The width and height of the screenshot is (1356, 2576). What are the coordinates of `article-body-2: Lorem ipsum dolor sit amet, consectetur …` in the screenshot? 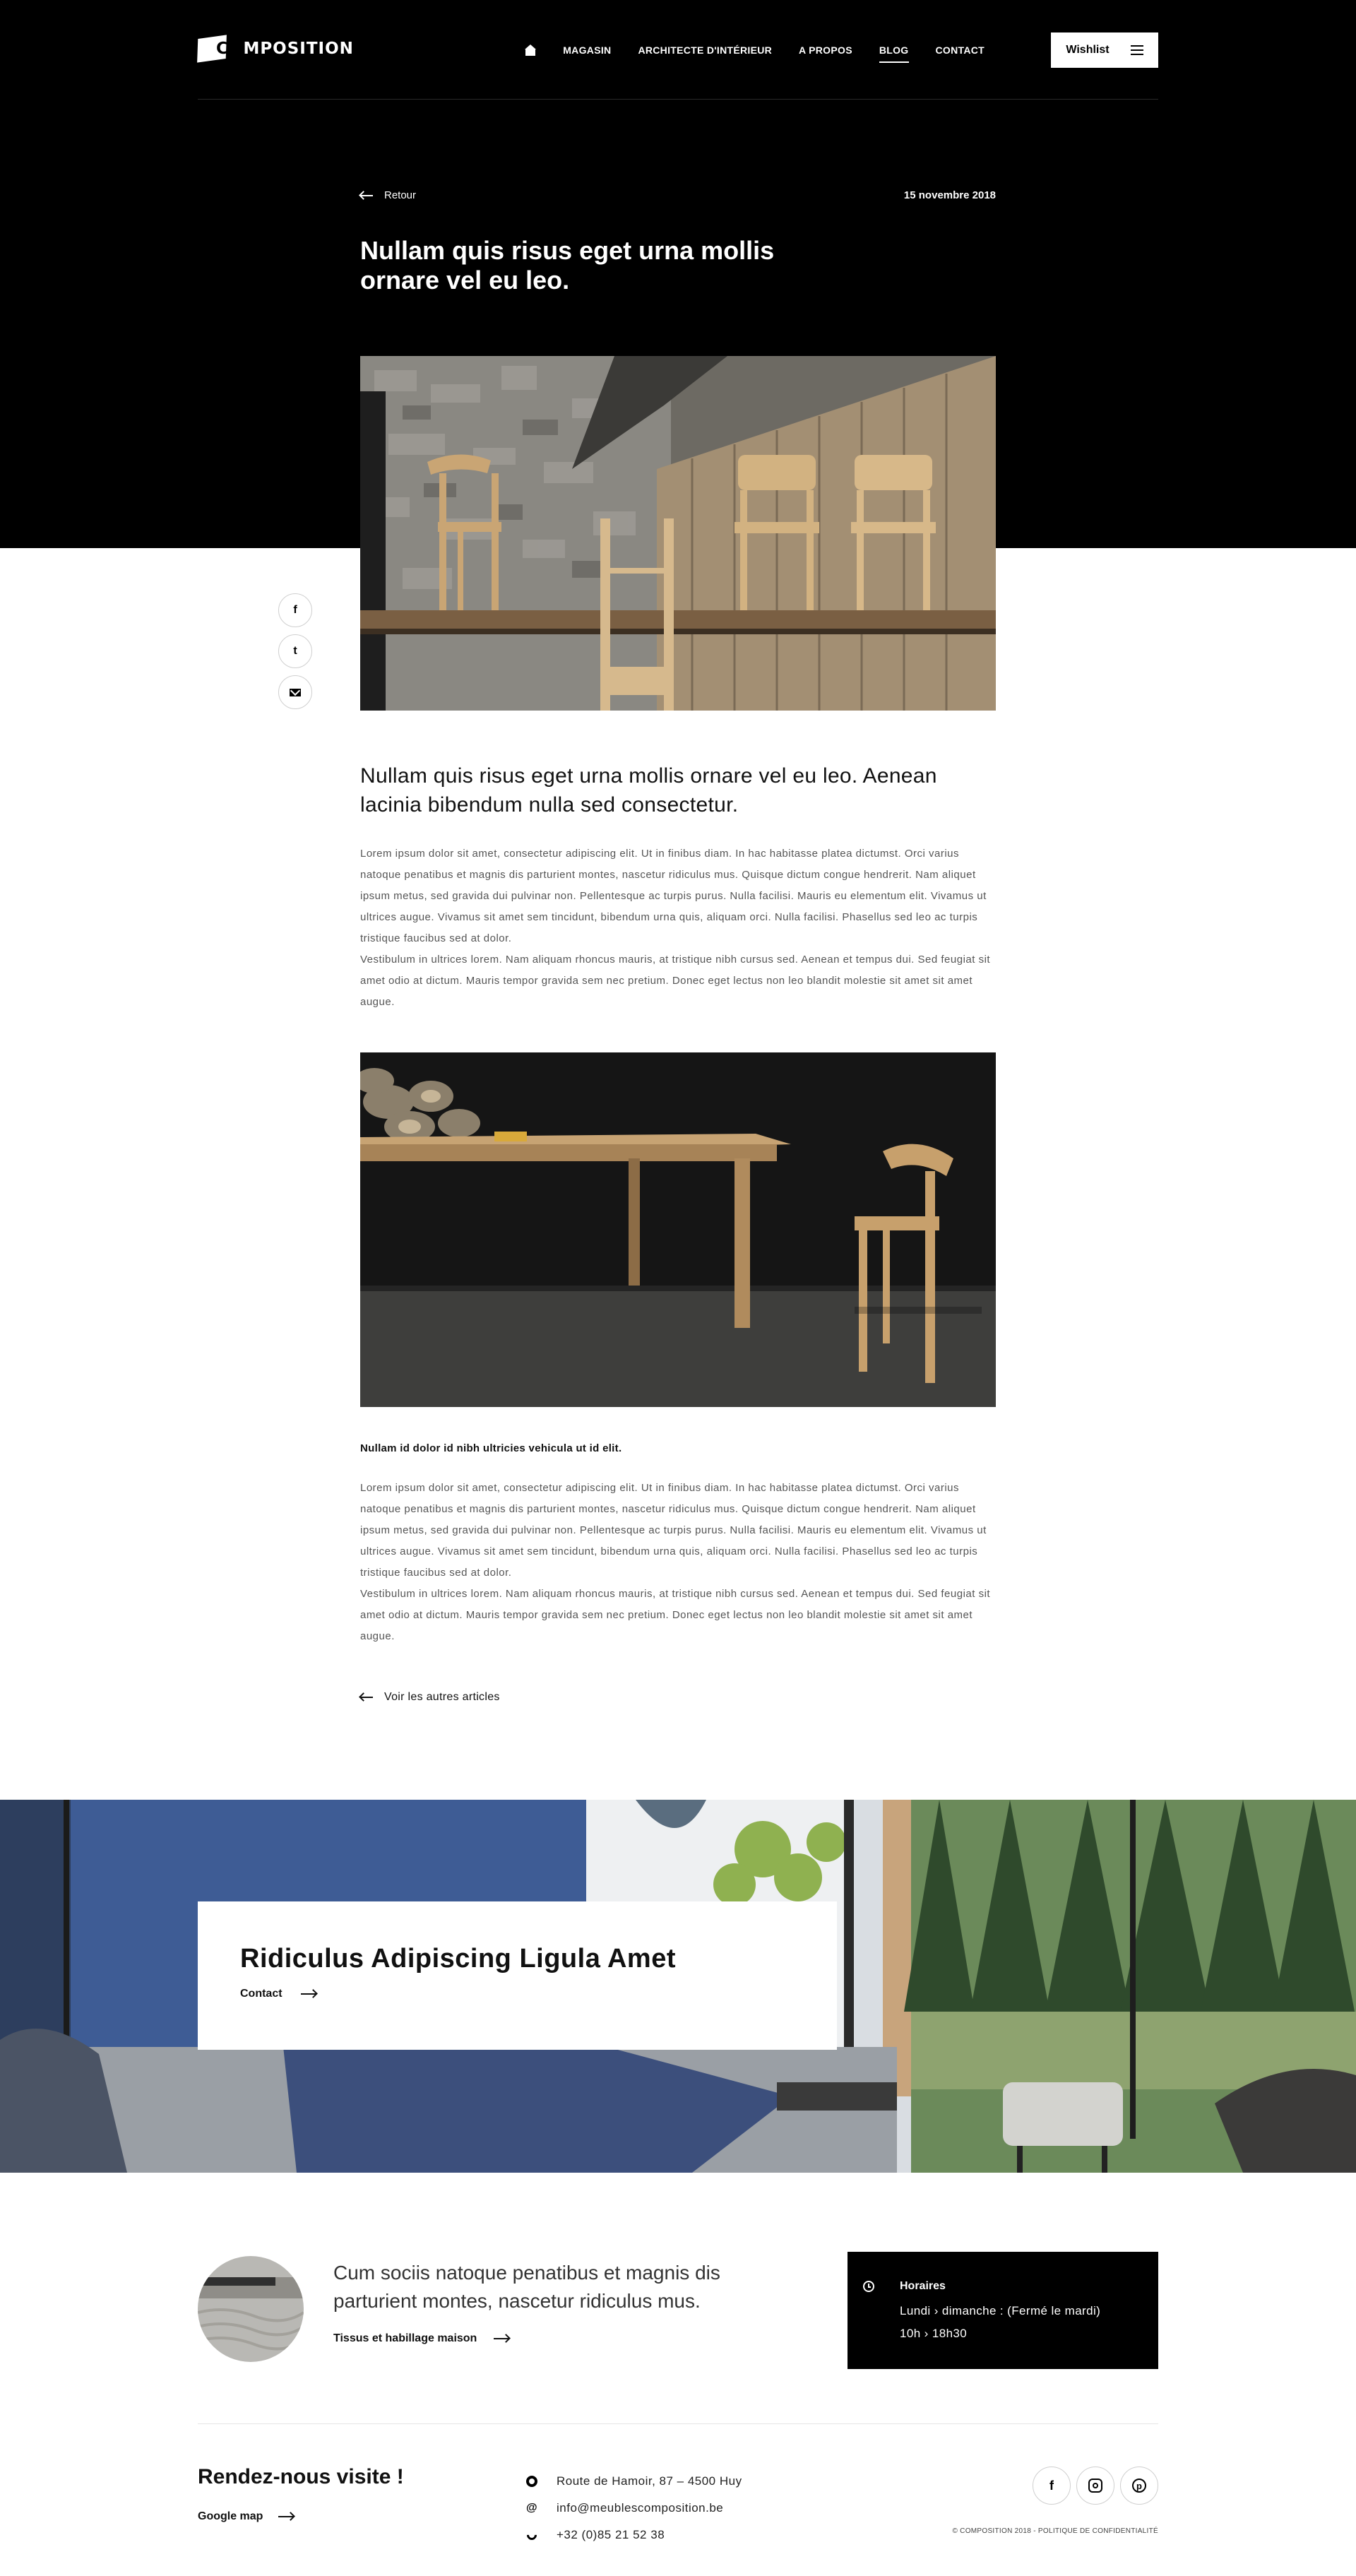 It's located at (678, 1562).